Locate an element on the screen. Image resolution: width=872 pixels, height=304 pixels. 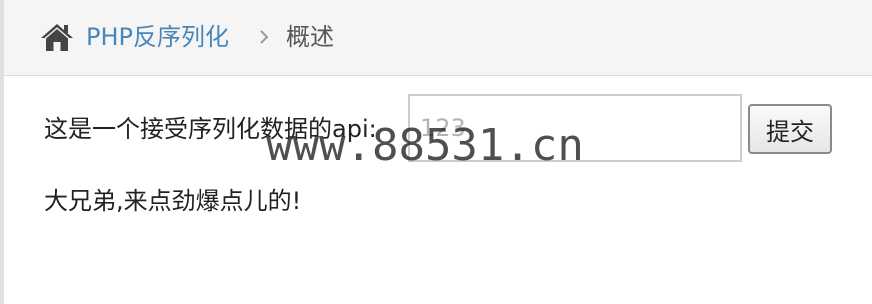
home-icon is located at coordinates (57, 37).